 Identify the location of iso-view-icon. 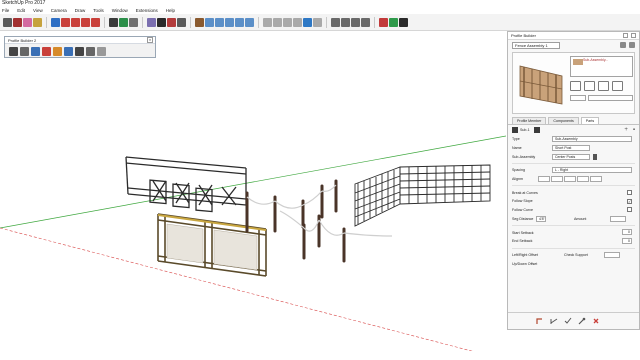
(199, 22).